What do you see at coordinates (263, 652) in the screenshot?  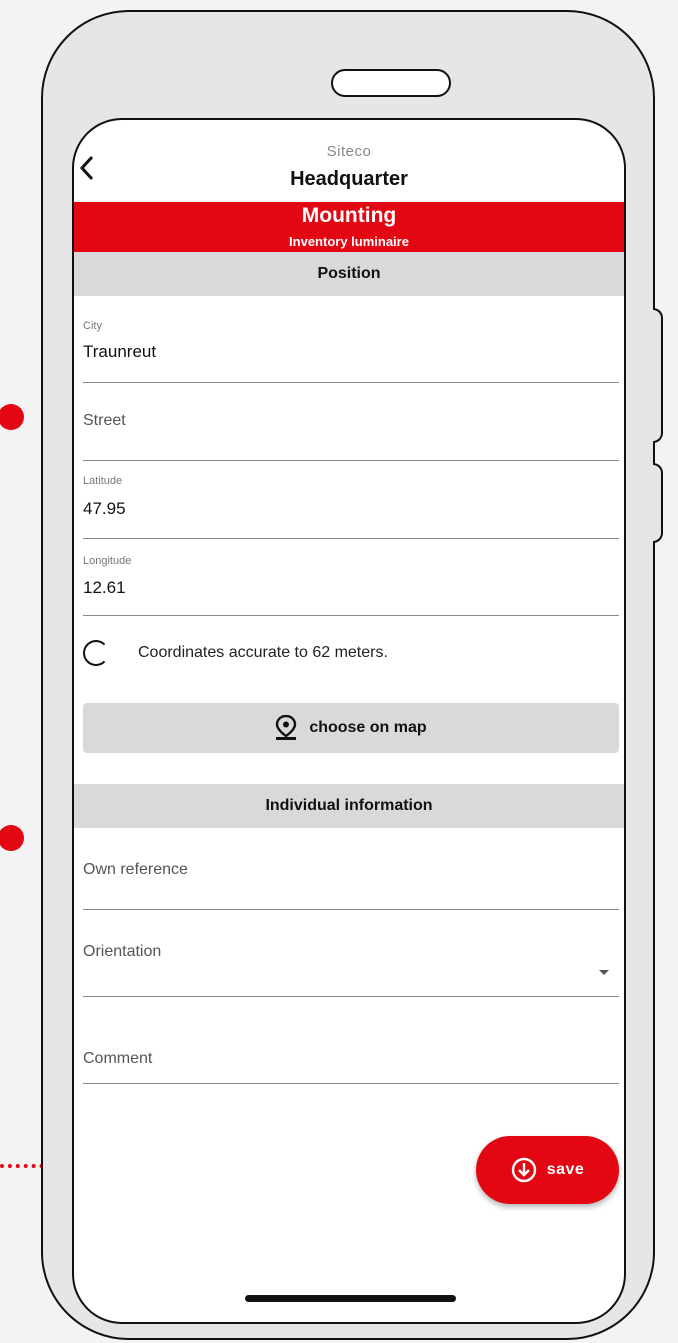 I see `accuracy-text: Coordinates accurate to 62 meters.` at bounding box center [263, 652].